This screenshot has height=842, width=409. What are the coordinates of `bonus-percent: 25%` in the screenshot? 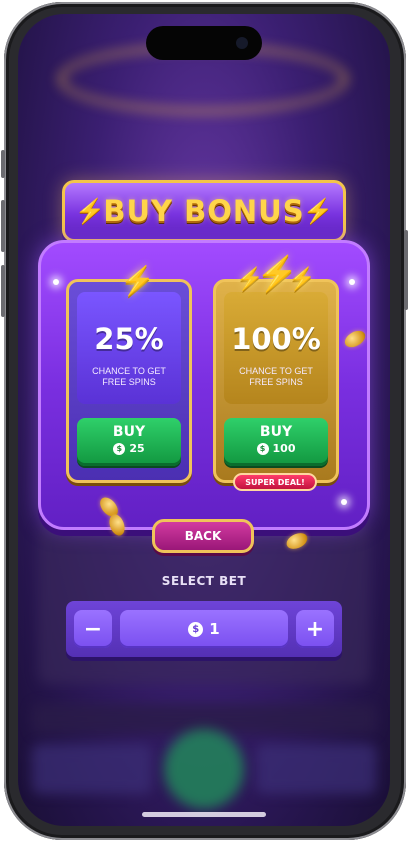 It's located at (129, 339).